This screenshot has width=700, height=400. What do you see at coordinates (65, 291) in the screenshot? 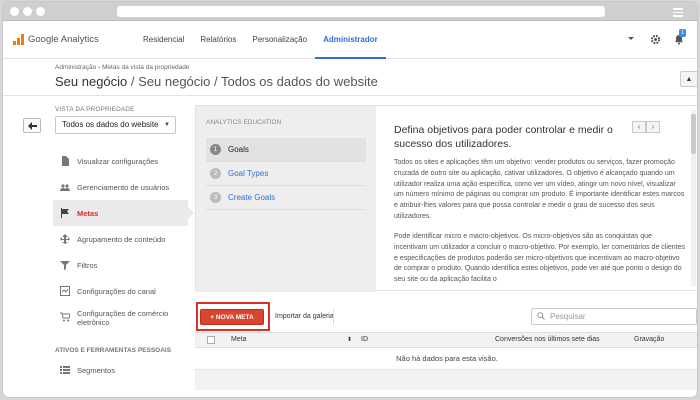
I see `channel-icon` at bounding box center [65, 291].